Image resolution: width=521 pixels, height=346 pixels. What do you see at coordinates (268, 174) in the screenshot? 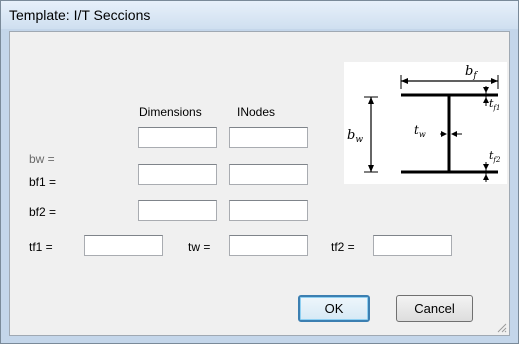
I see `bf1-inodes-input` at bounding box center [268, 174].